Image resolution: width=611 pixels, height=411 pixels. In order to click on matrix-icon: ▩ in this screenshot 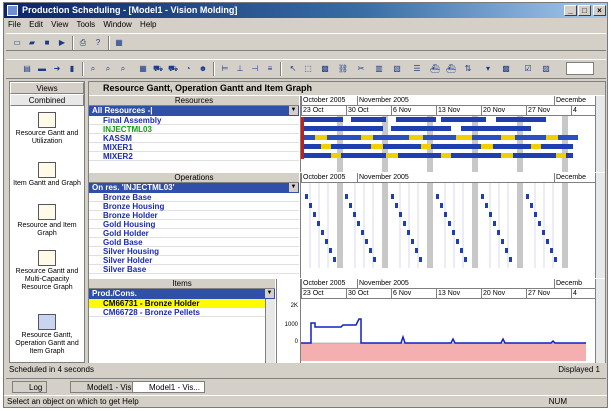, I will do `click(506, 68)`.